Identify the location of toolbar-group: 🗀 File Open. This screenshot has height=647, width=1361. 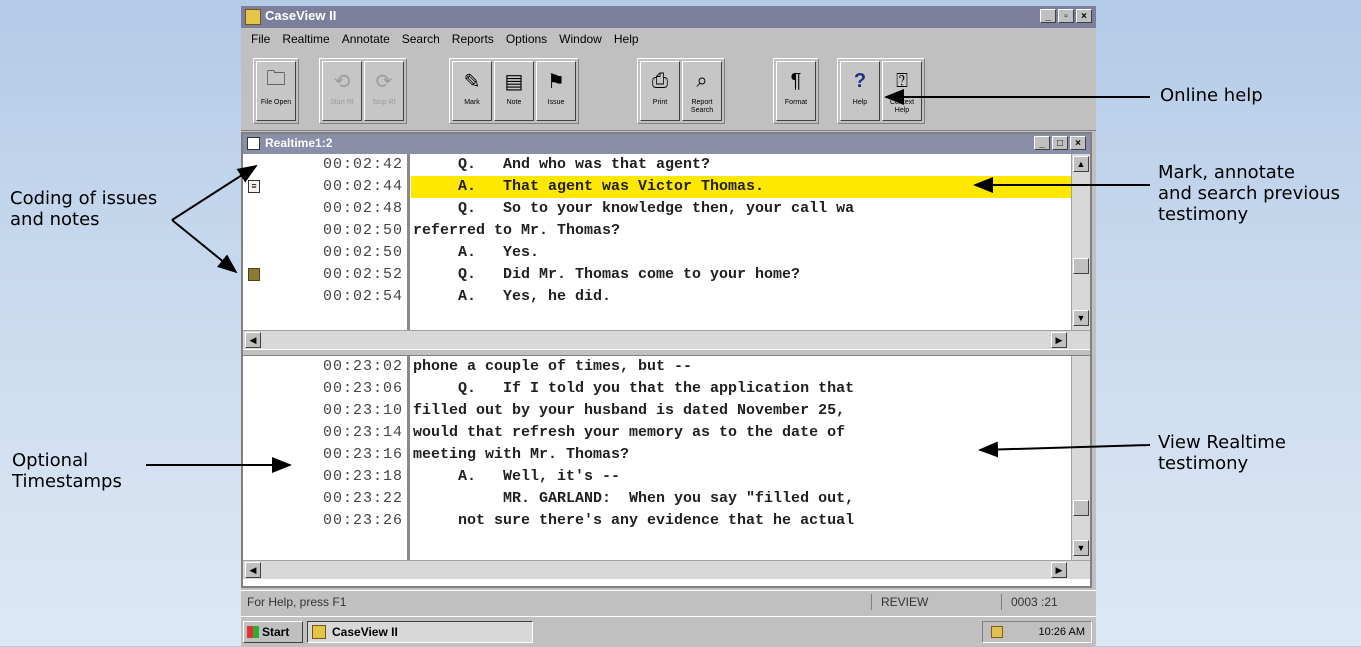
(276, 91).